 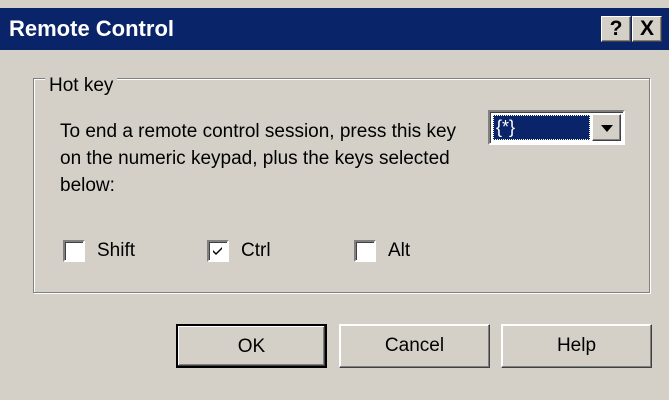 What do you see at coordinates (256, 250) in the screenshot?
I see `ctrl-checkbox-label: Ctrl` at bounding box center [256, 250].